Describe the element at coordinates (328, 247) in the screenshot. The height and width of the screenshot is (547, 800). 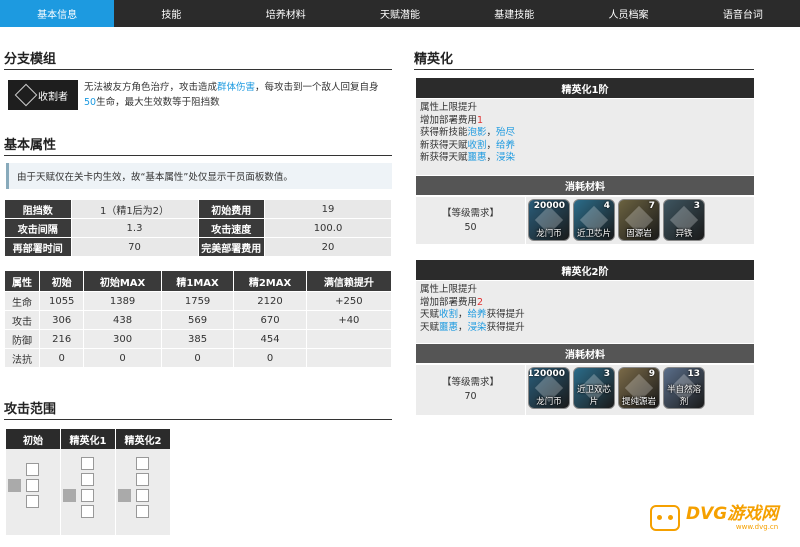
I see `stat-value: 20` at that location.